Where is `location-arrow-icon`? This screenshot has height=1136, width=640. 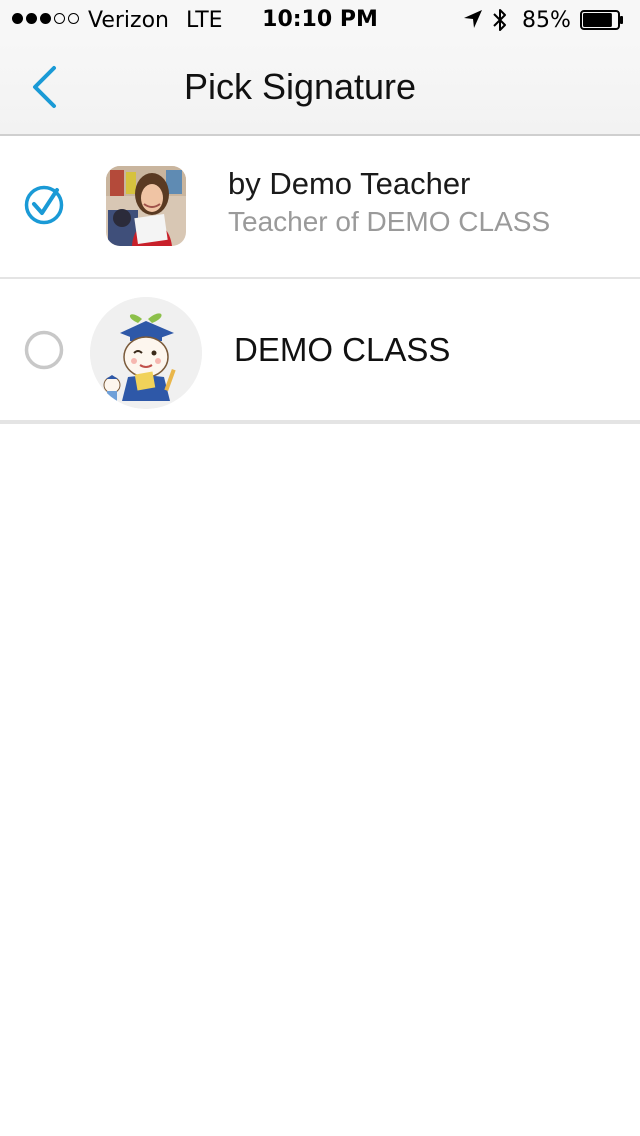 location-arrow-icon is located at coordinates (473, 19).